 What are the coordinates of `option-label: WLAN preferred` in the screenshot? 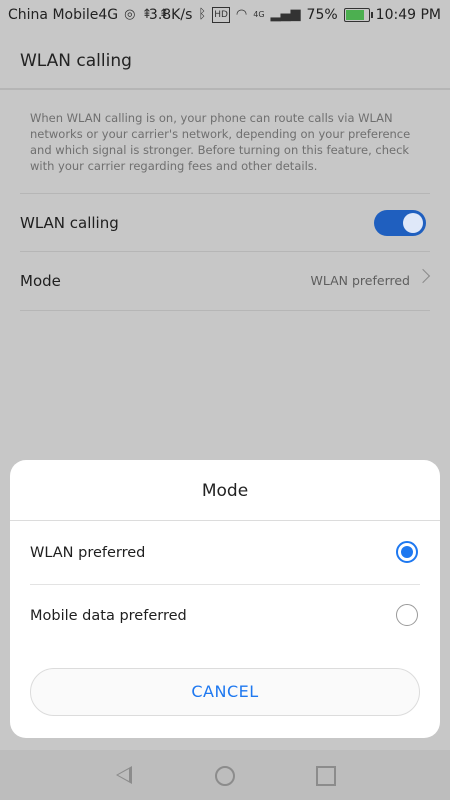 It's located at (88, 553).